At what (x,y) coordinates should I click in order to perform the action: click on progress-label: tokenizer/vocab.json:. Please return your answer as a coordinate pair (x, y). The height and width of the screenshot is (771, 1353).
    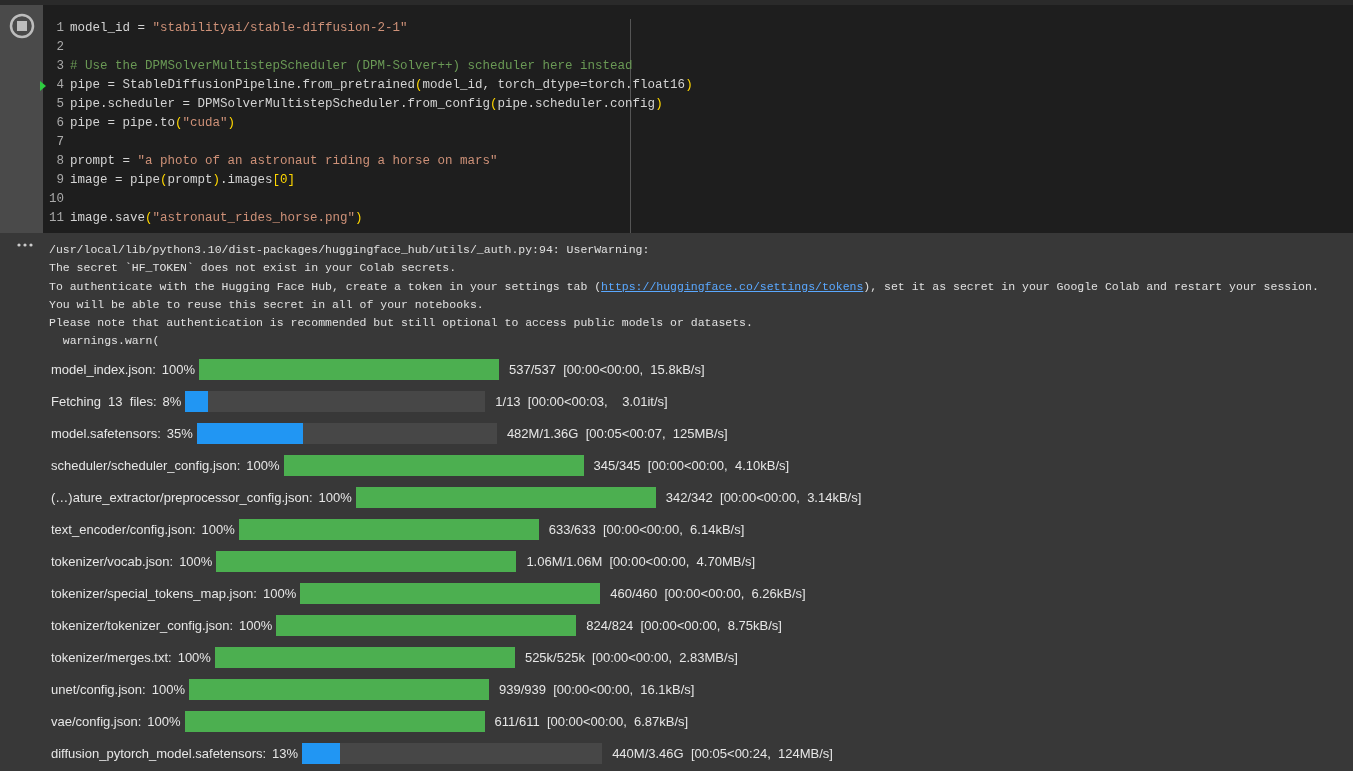
    Looking at the image, I should click on (112, 562).